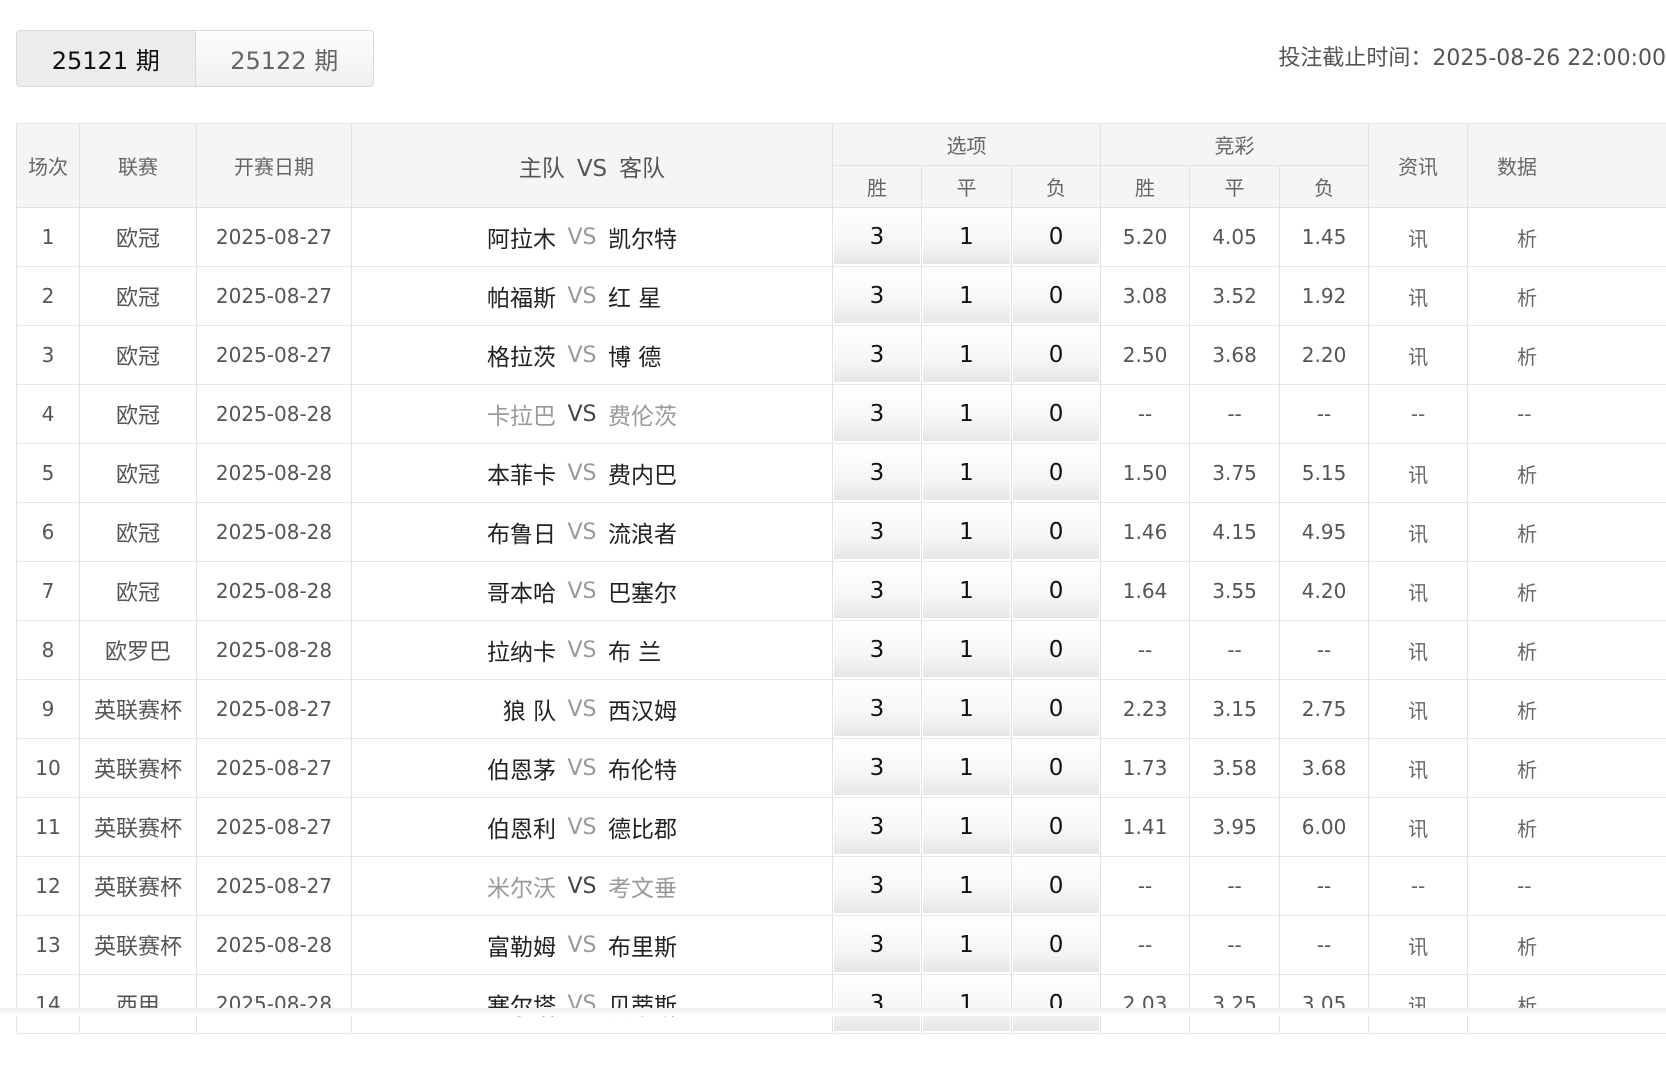 The height and width of the screenshot is (1074, 1666). What do you see at coordinates (668, 414) in the screenshot?
I see `away-team: 费伦茨` at bounding box center [668, 414].